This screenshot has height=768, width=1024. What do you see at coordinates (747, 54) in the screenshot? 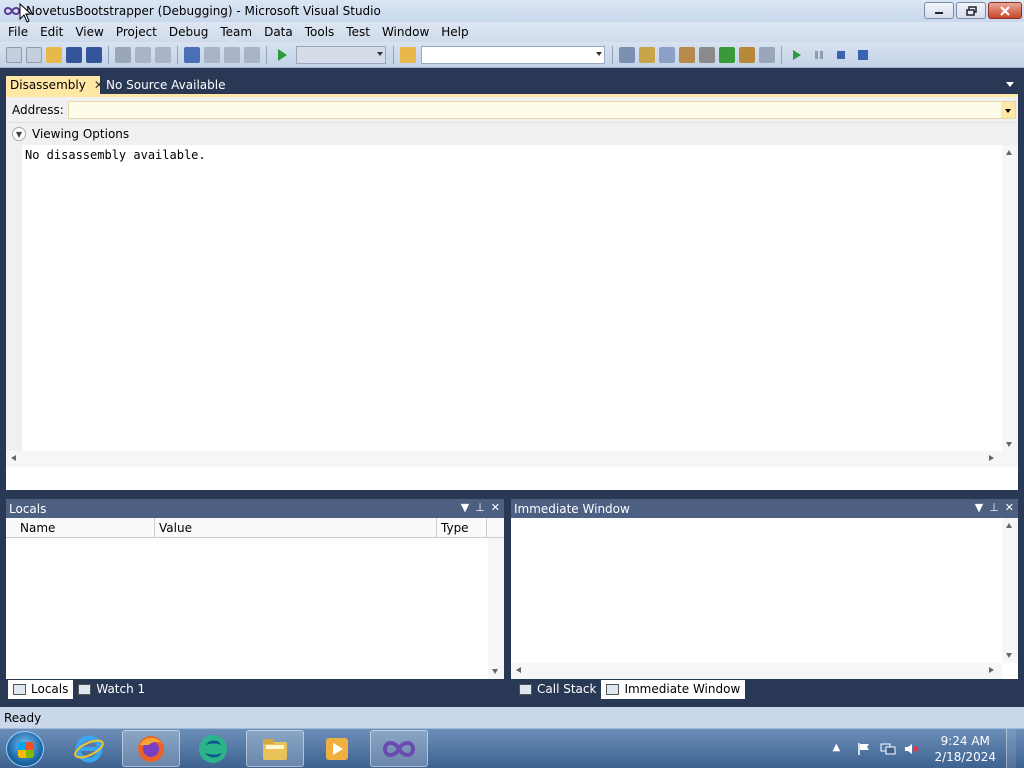
I see `team-explorer-icon` at bounding box center [747, 54].